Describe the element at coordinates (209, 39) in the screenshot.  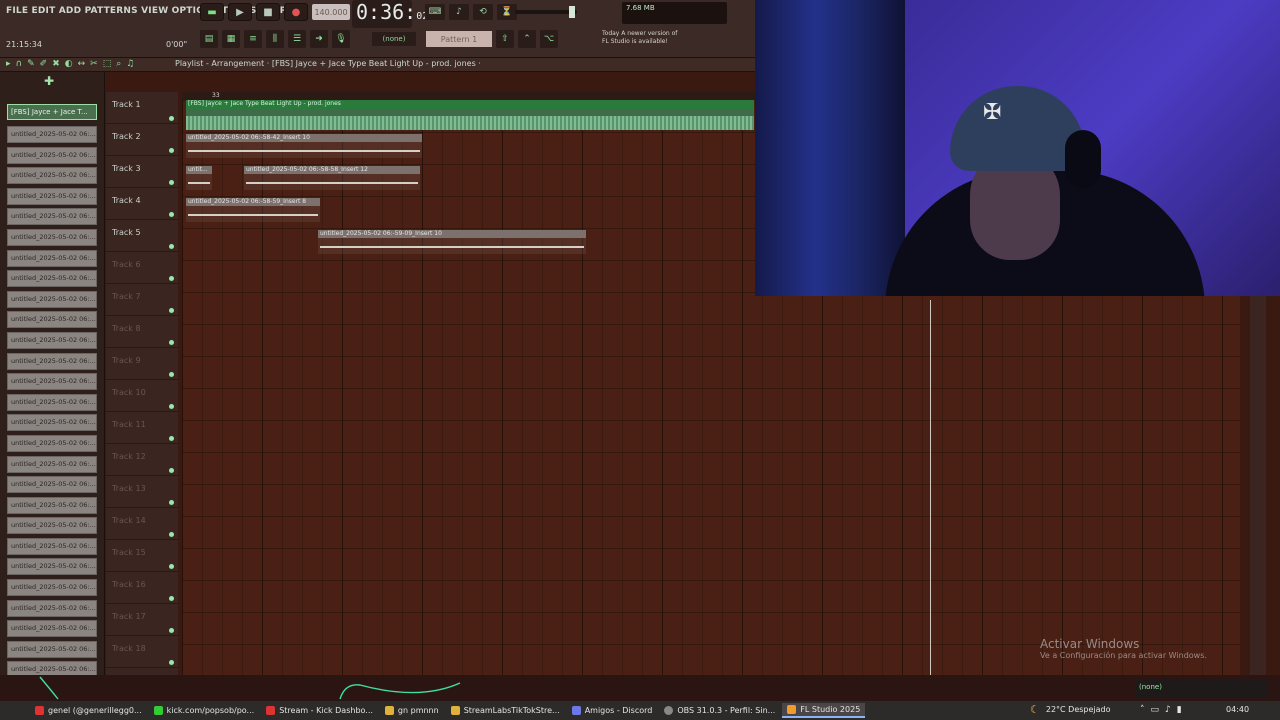
I see `playlist-icon: ▤` at that location.